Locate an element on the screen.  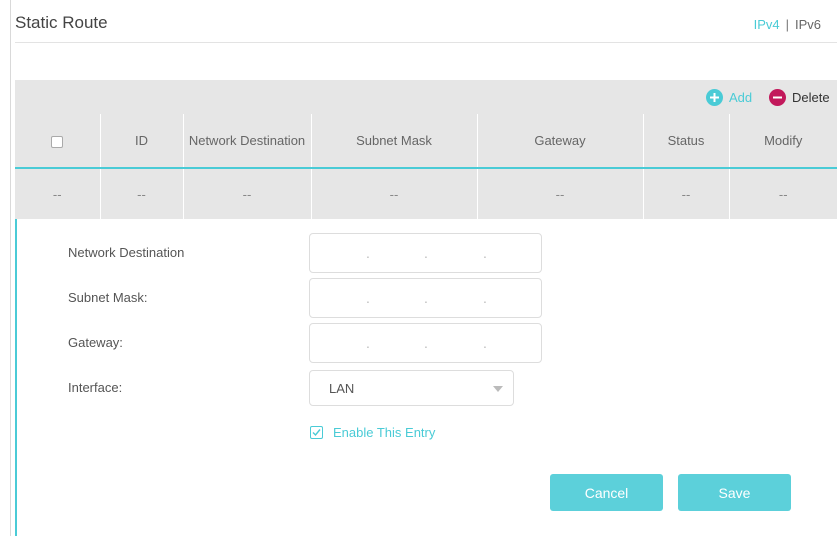
table-toolbar: Add Delete is located at coordinates (426, 97).